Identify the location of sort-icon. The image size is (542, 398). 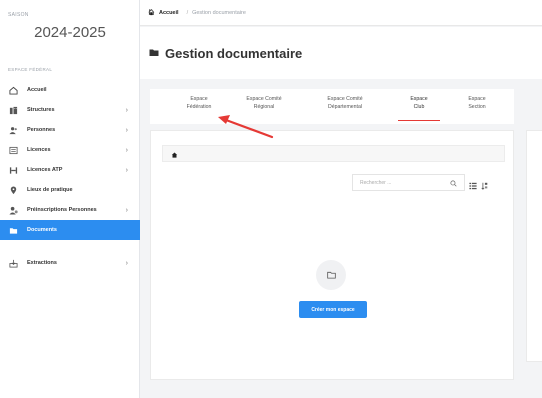
(484, 186).